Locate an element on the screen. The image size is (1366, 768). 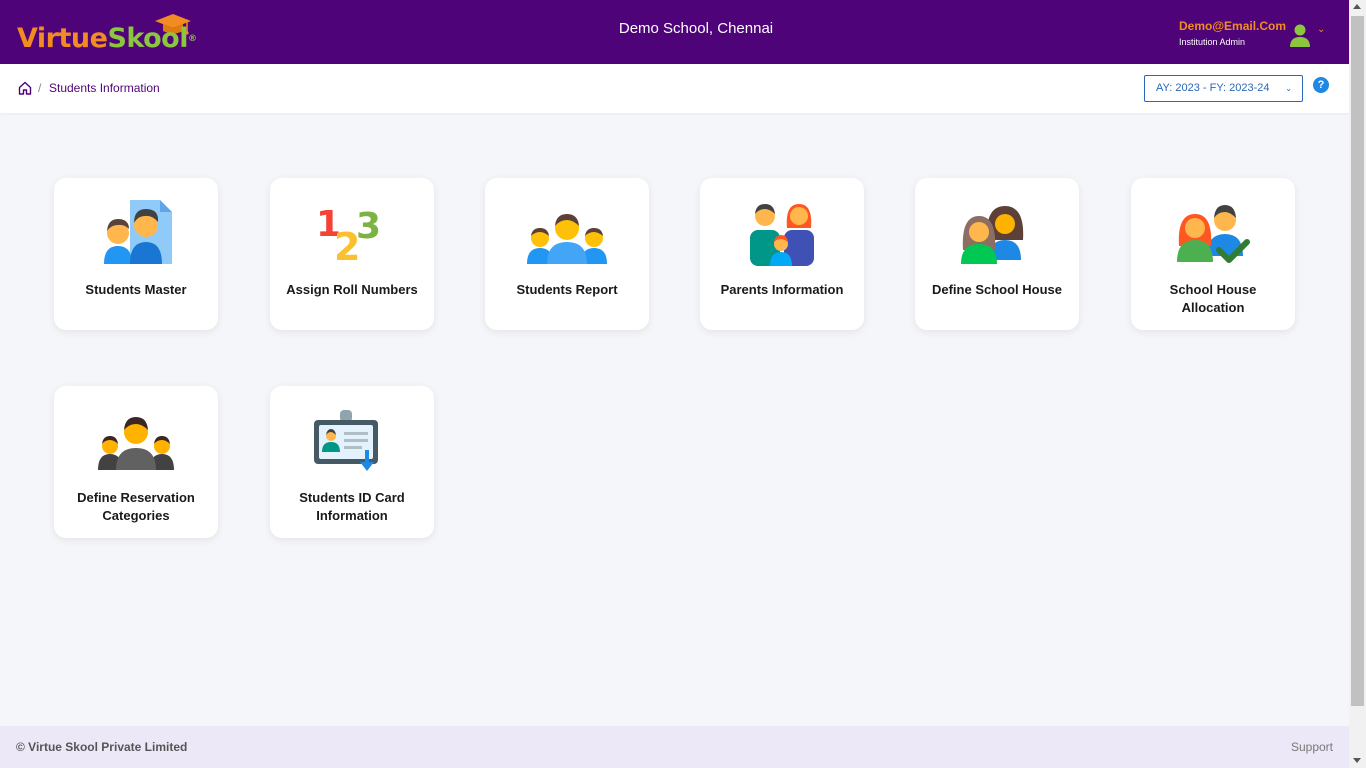
logo-wordmark: VirtueSkool® is located at coordinates (107, 39).